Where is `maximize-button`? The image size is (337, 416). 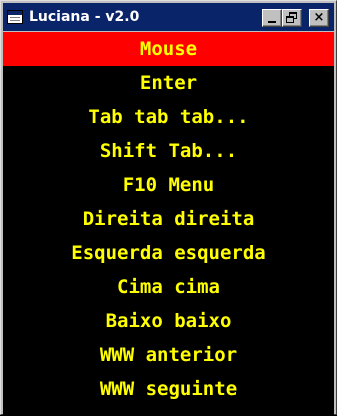
maximize-button is located at coordinates (292, 18).